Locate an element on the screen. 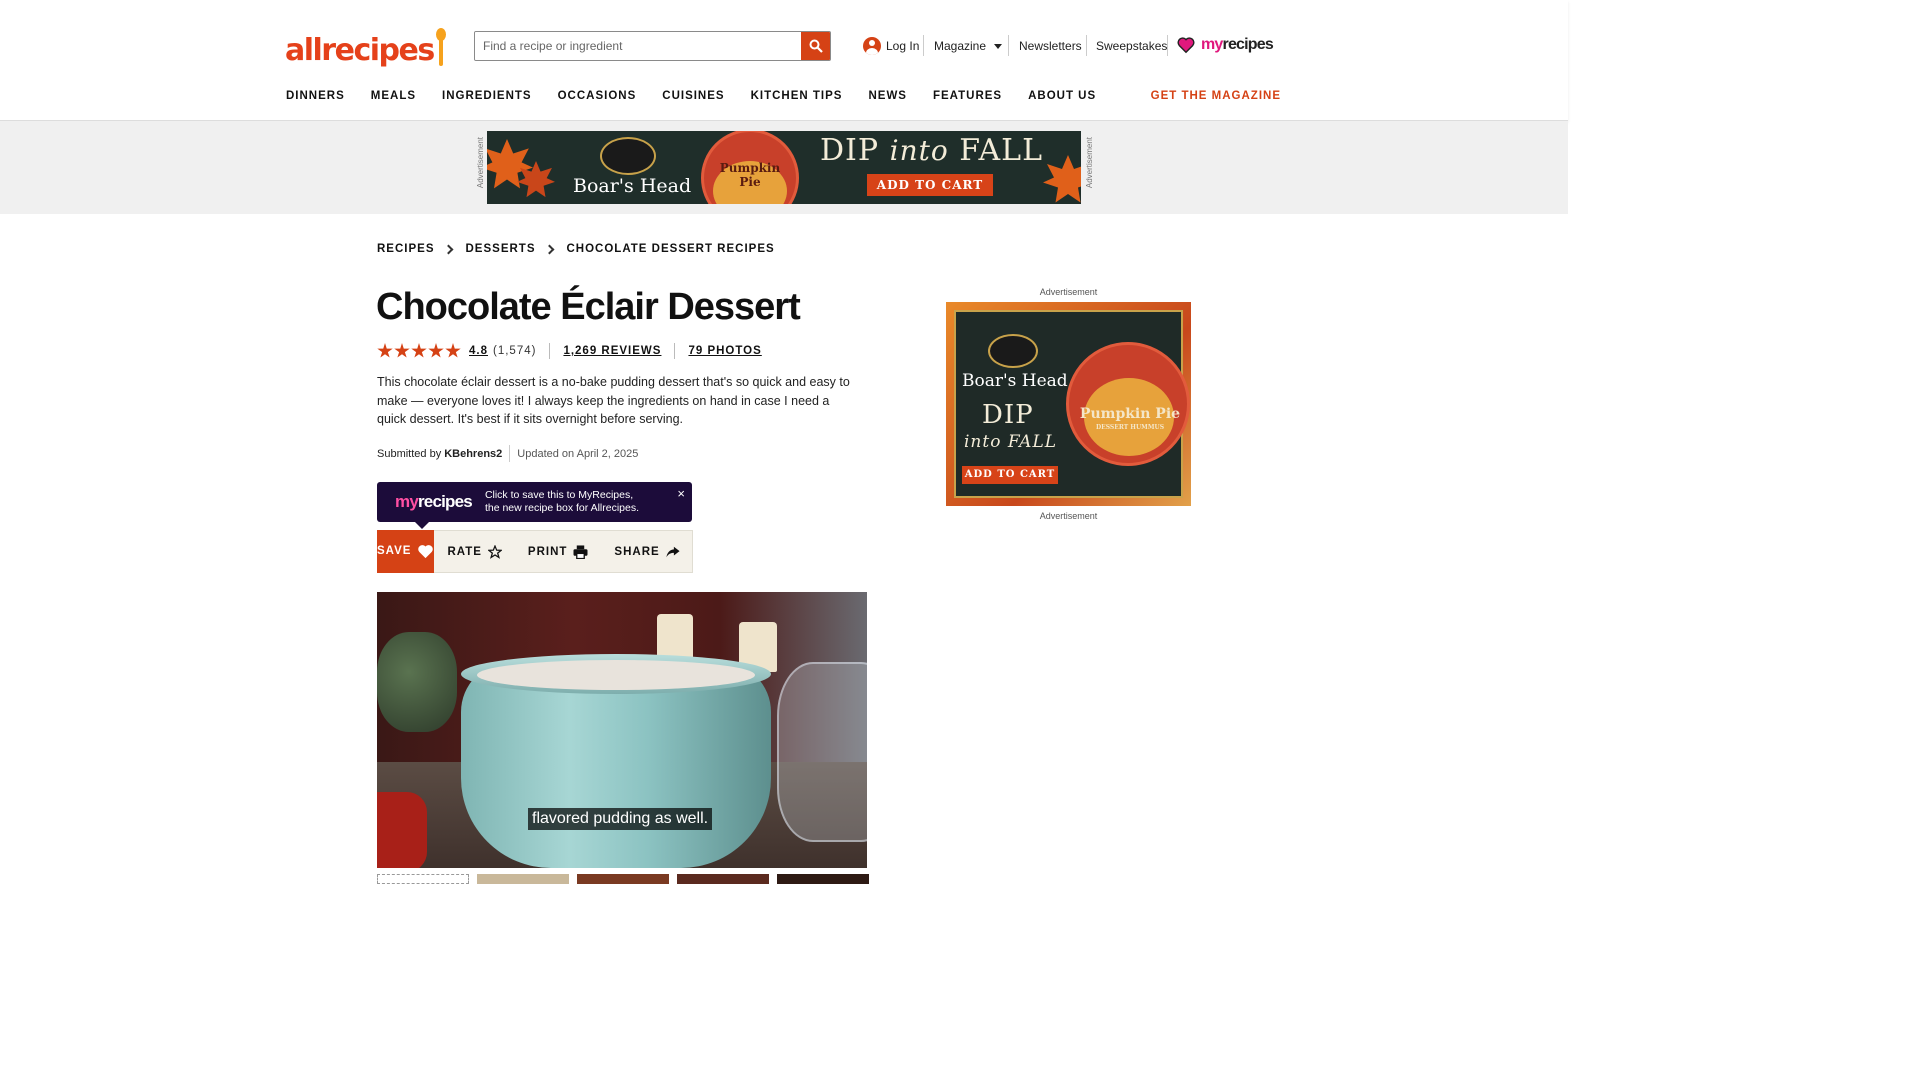  side-ad-product-sub: DESSERT HUMMUS is located at coordinates (1130, 427).